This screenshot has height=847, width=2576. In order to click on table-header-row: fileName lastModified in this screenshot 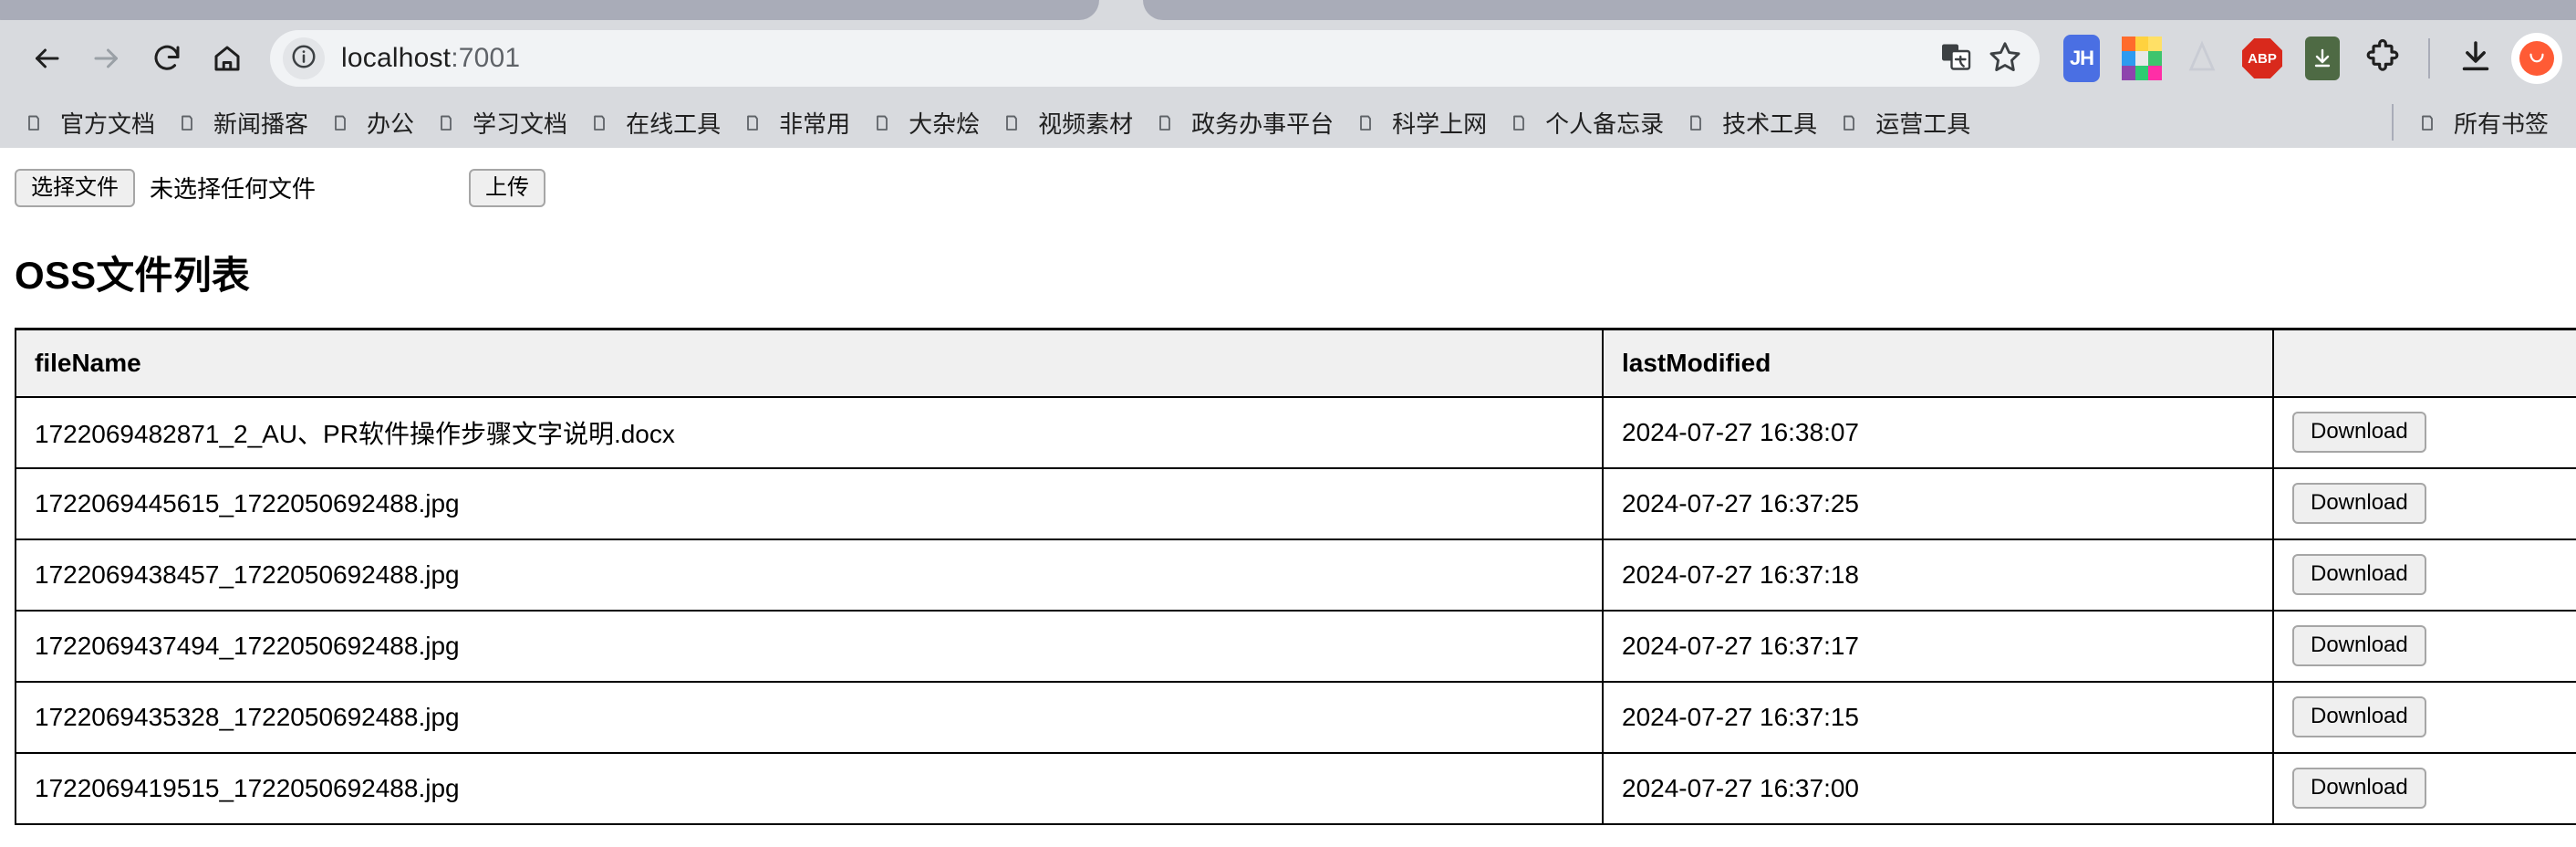, I will do `click(1295, 363)`.